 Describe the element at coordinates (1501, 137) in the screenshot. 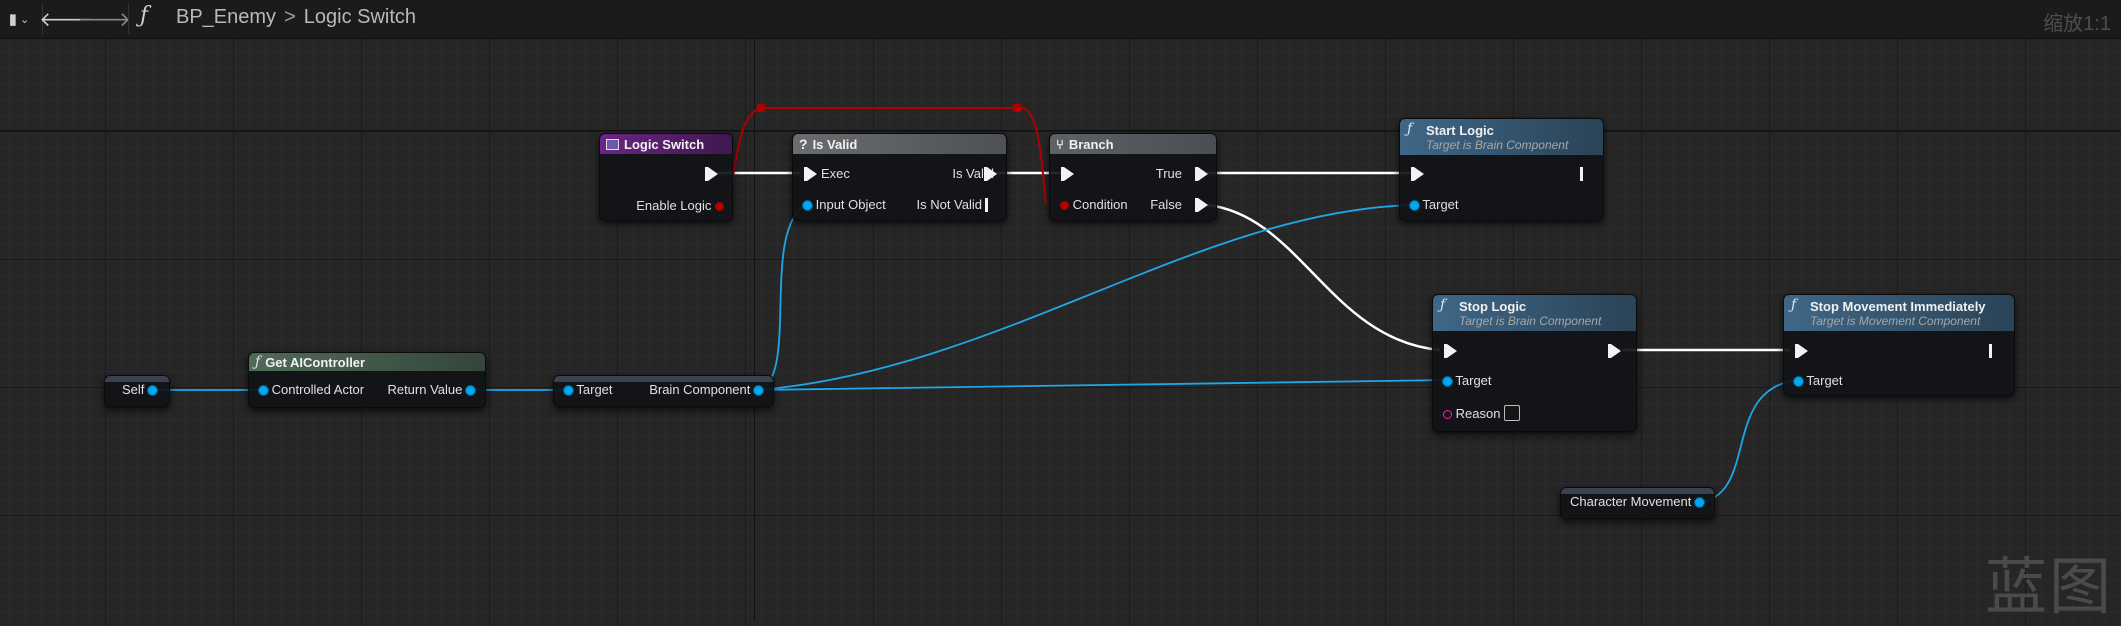

I see `node-header: ƒ Start Logic Target is Brain Component` at that location.